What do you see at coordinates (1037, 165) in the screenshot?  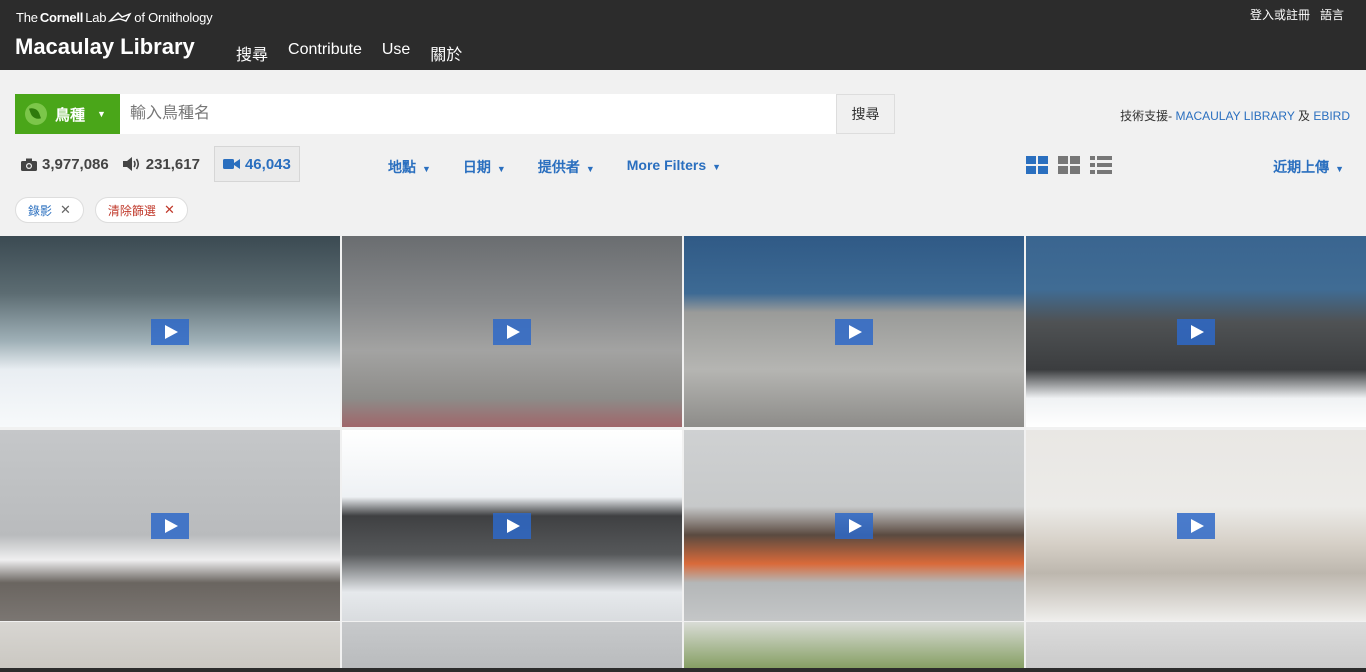 I see `large-grid-view-icon` at bounding box center [1037, 165].